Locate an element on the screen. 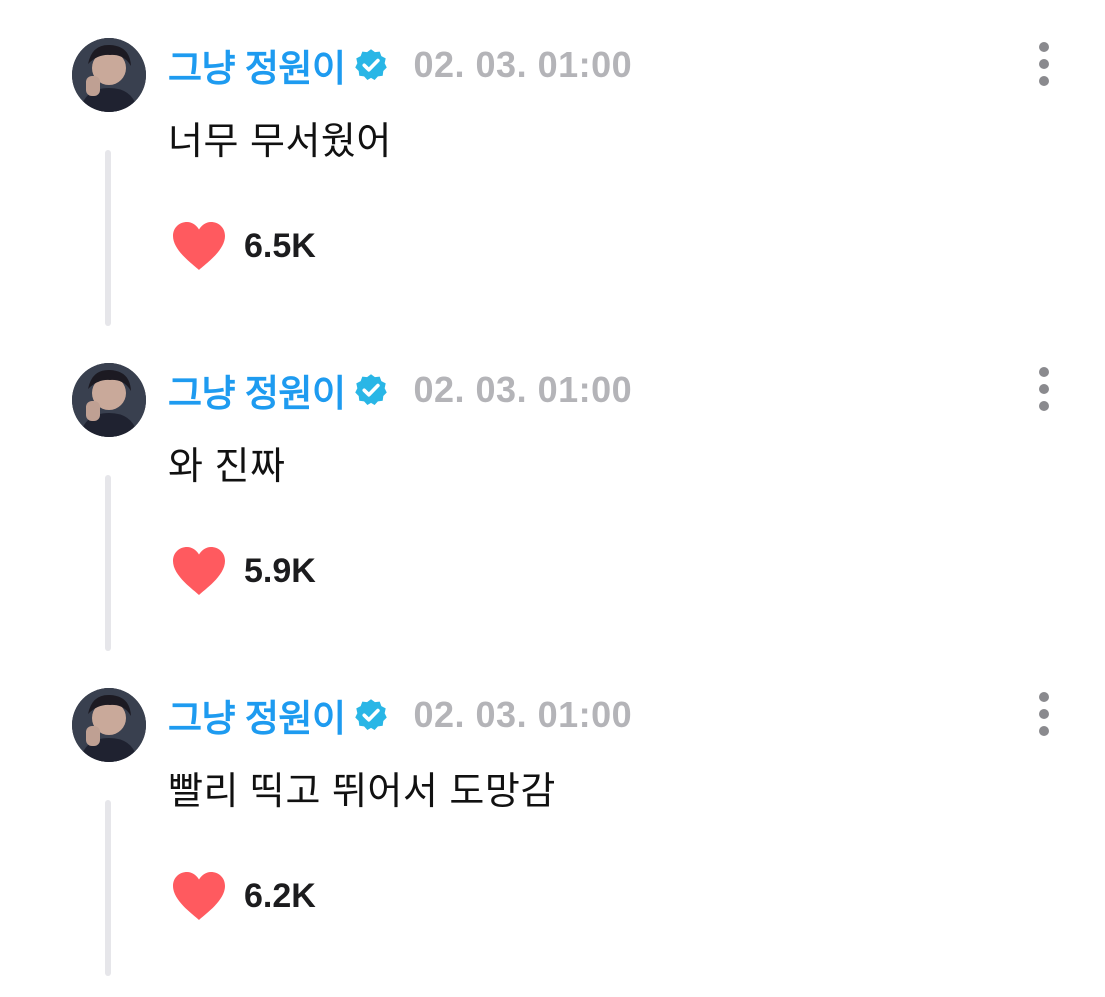  post-text: 너무 무서웠어 is located at coordinates (280, 142).